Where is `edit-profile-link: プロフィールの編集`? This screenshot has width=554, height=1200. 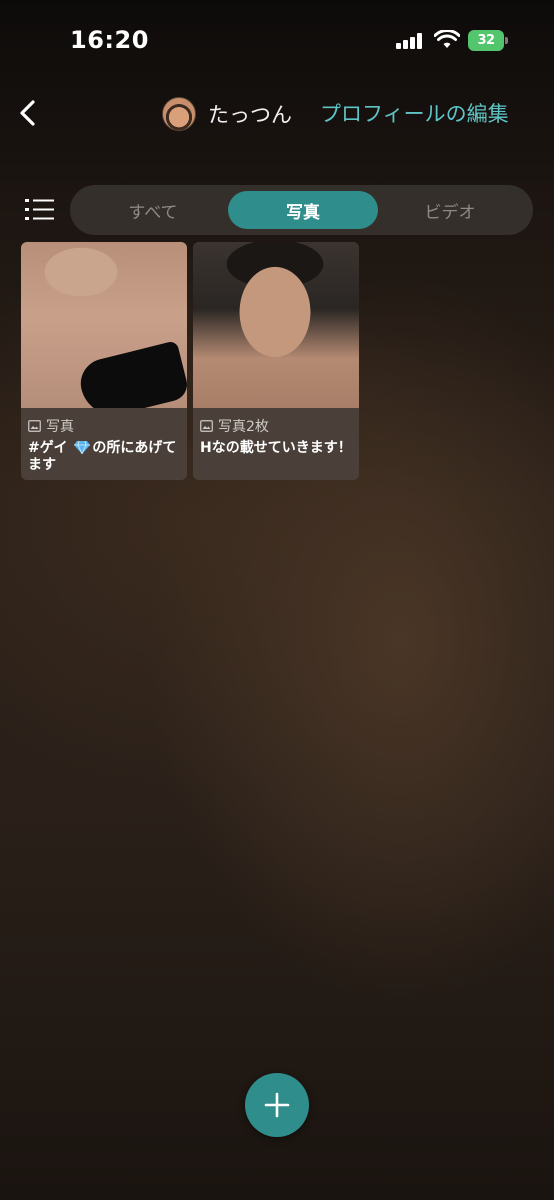
edit-profile-link: プロフィールの編集 is located at coordinates (414, 113).